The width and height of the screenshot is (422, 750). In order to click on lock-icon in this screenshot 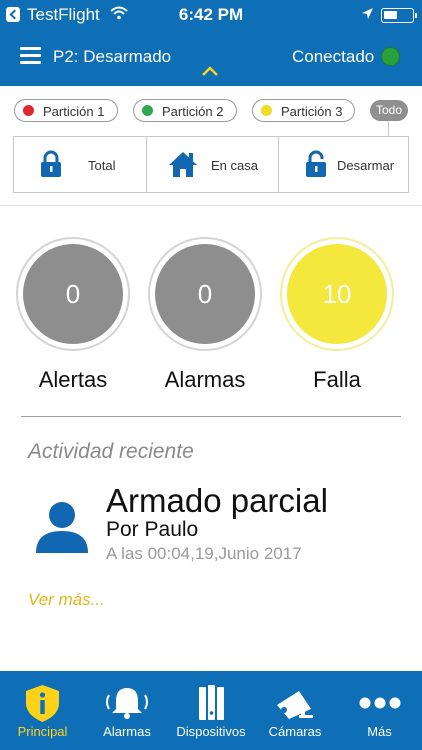, I will do `click(51, 163)`.